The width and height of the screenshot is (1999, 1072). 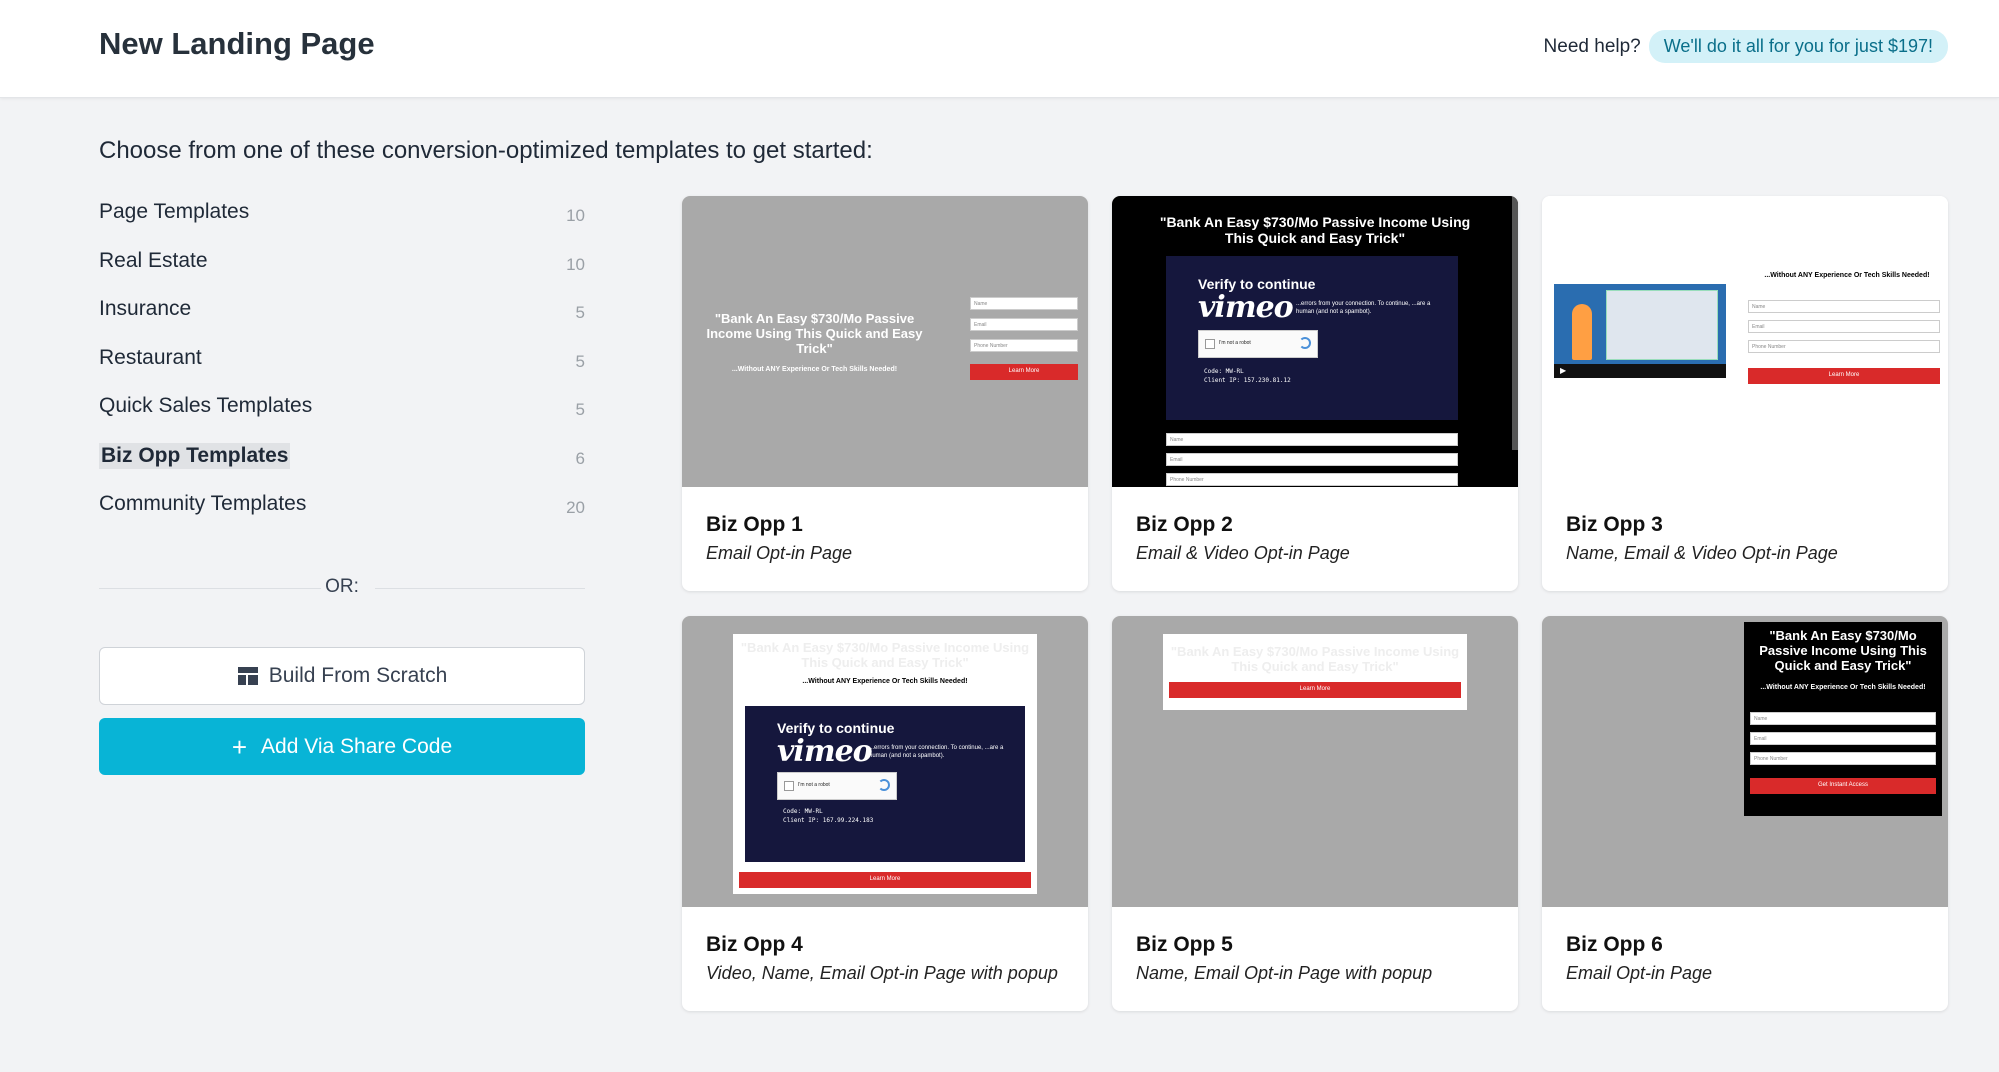 I want to click on category-quick-sales-templates: Quick Sales Templates 5, so click(x=342, y=416).